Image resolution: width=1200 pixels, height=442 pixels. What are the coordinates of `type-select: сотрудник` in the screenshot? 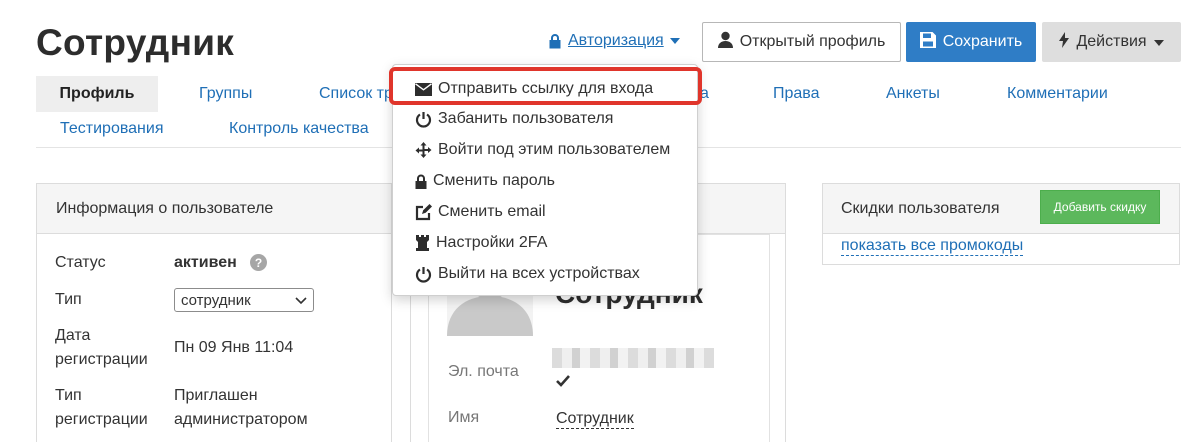 It's located at (244, 300).